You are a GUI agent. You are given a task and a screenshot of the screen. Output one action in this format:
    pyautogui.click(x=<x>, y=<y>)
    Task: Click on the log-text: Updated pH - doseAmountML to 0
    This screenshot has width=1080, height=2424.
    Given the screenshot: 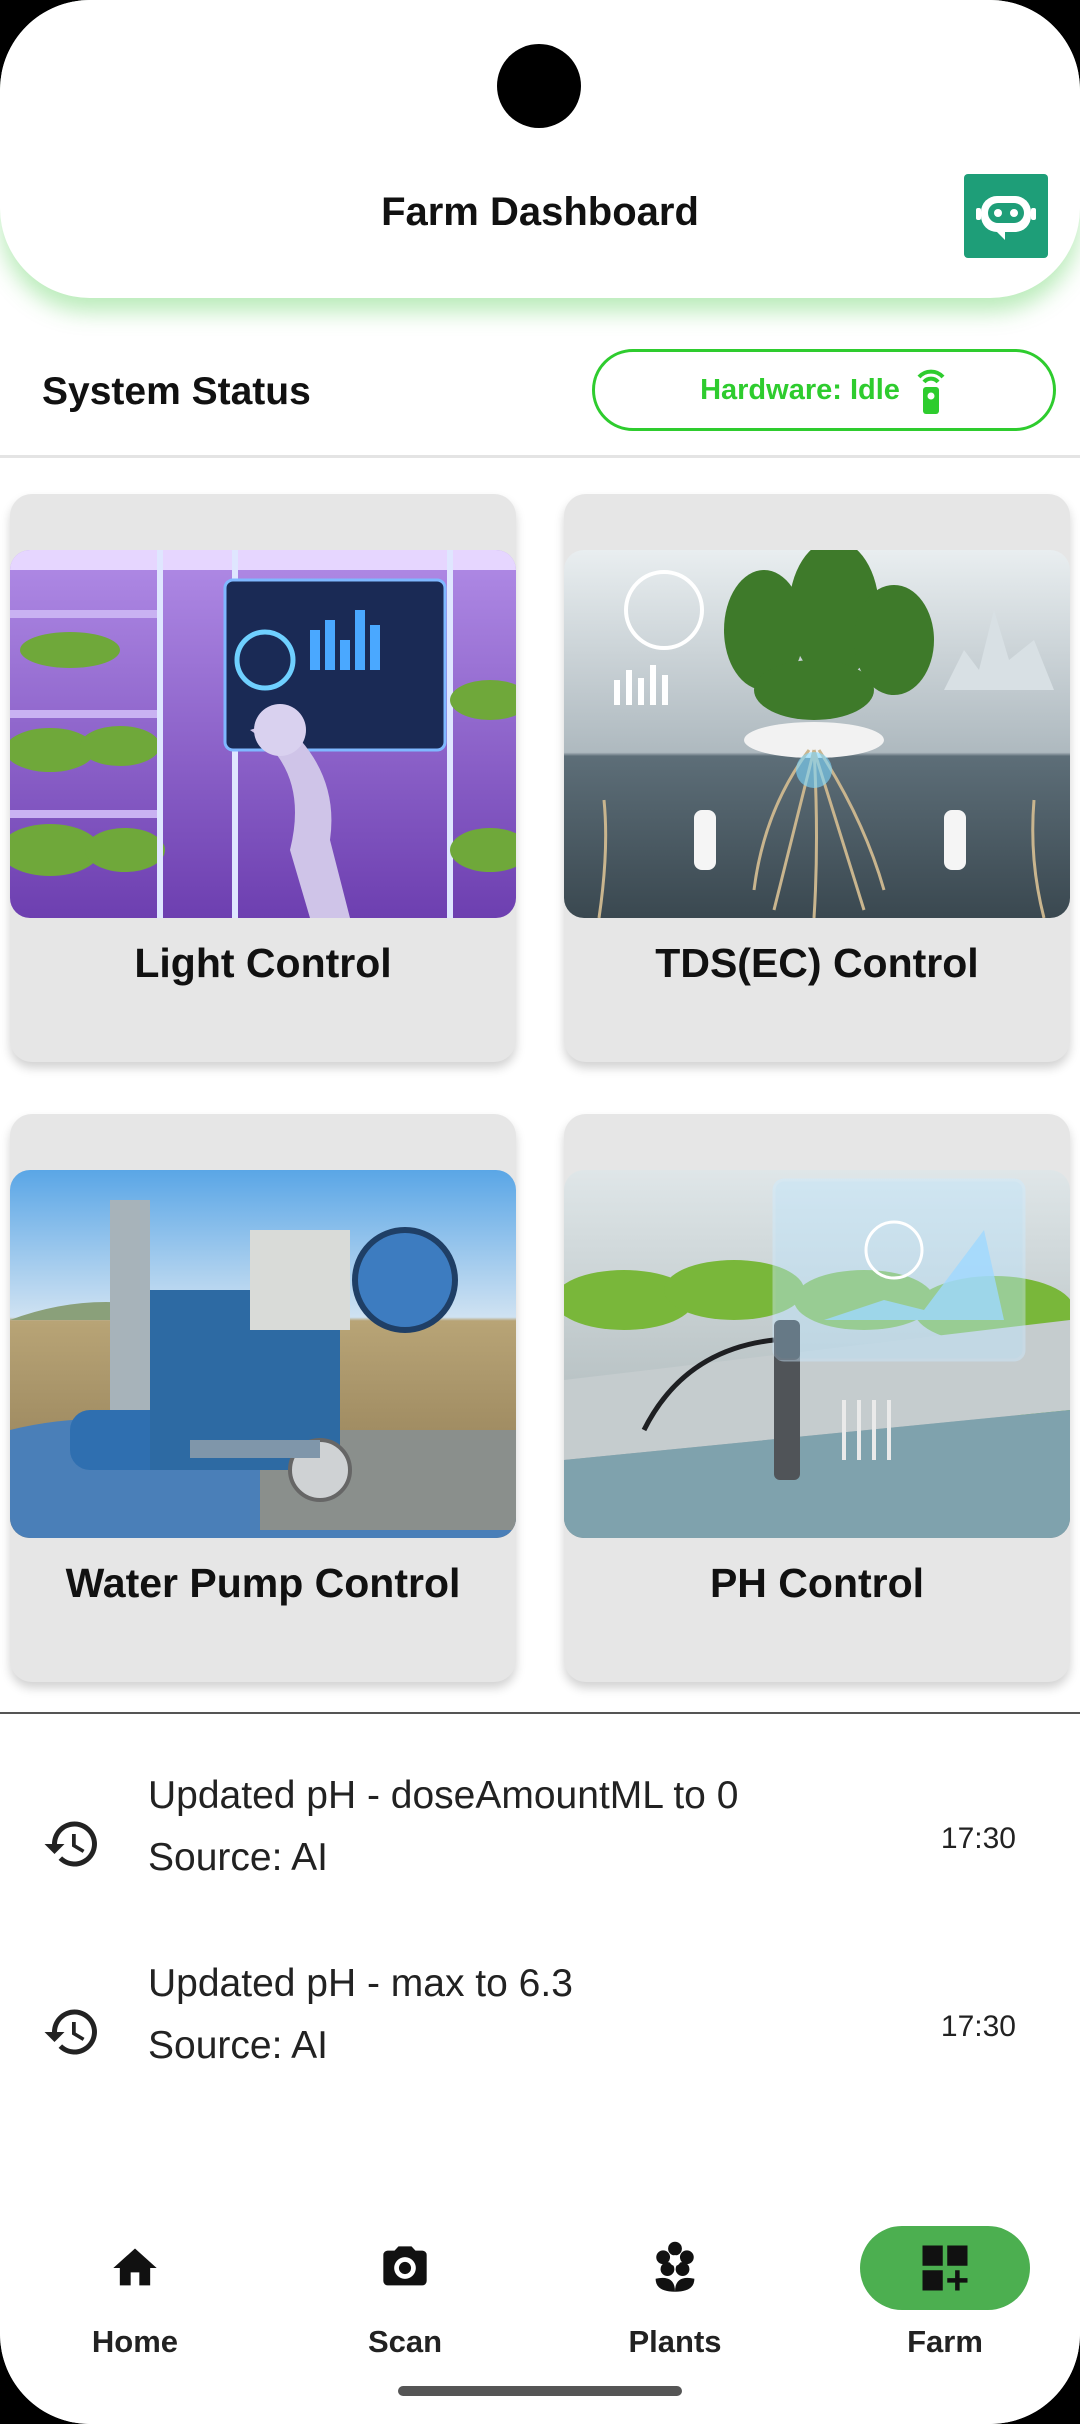 What is the action you would take?
    pyautogui.click(x=443, y=1795)
    